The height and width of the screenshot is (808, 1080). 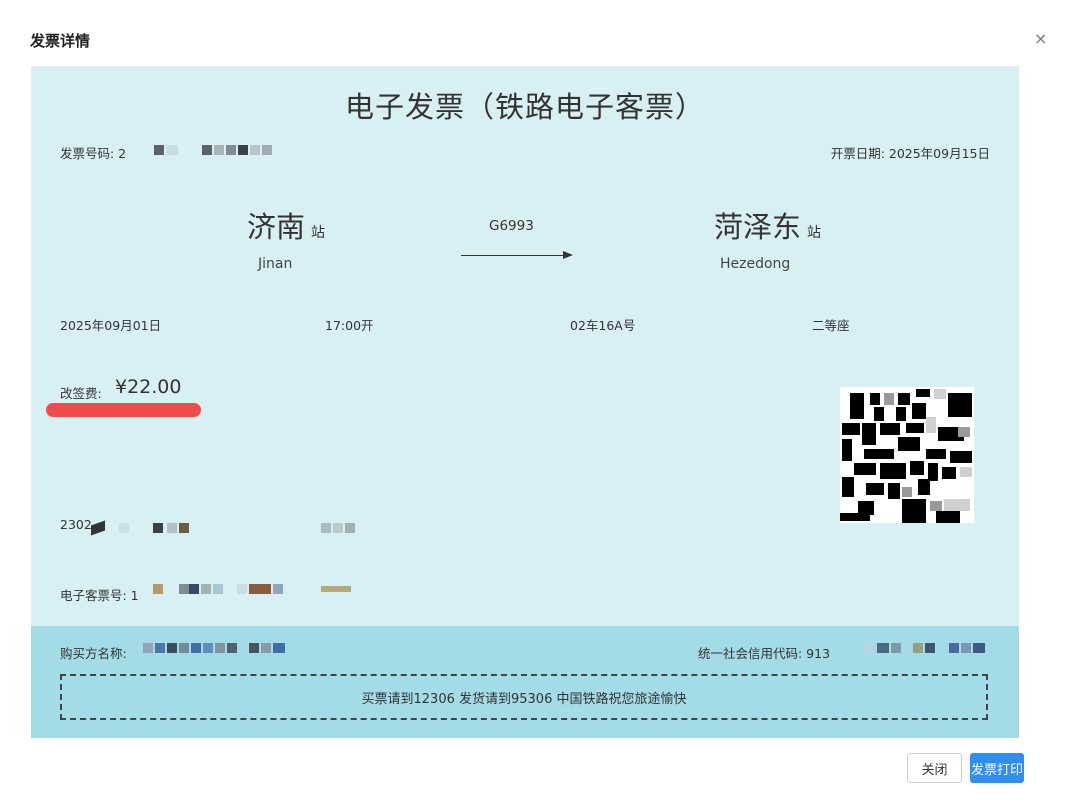 I want to click on train-number: G6993, so click(x=511, y=226).